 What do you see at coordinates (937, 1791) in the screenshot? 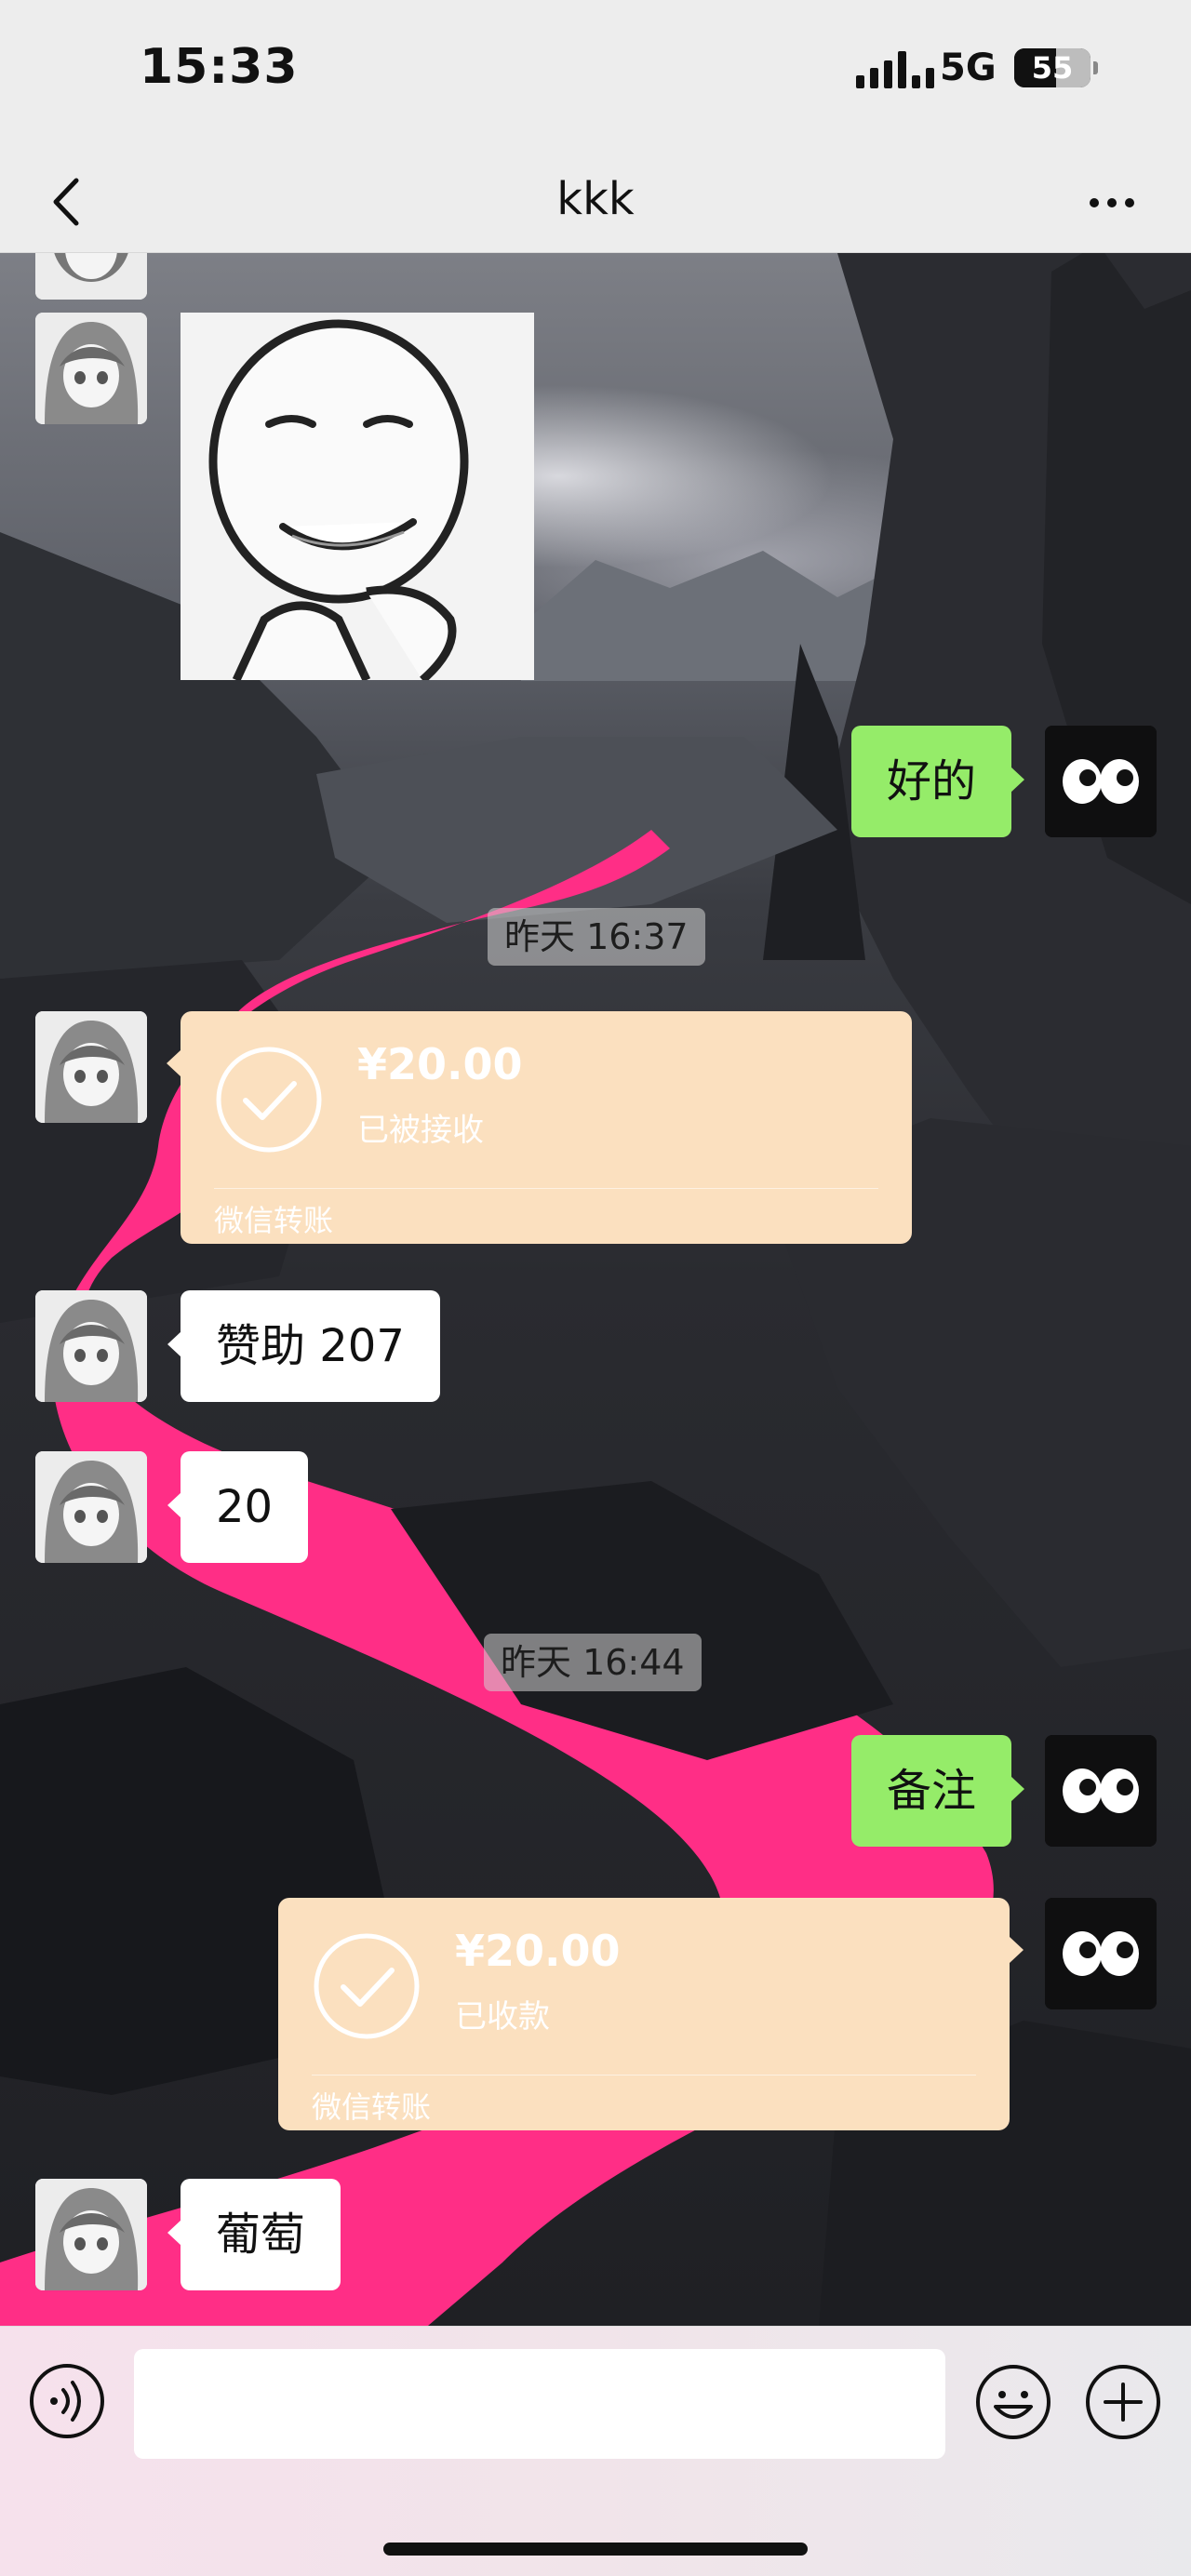
I see `message-bubble-outgoing: 备注` at bounding box center [937, 1791].